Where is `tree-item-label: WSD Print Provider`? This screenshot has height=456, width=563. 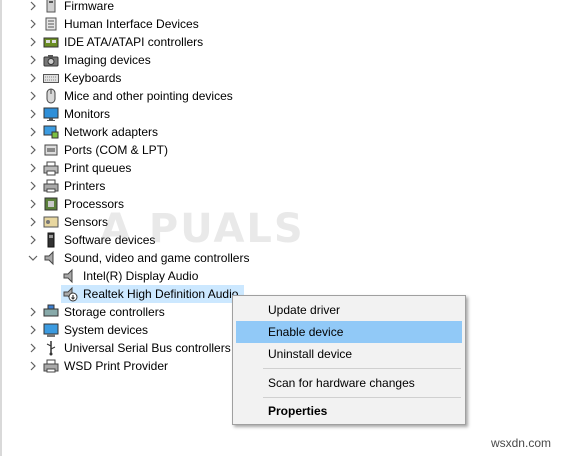 tree-item-label: WSD Print Provider is located at coordinates (116, 366).